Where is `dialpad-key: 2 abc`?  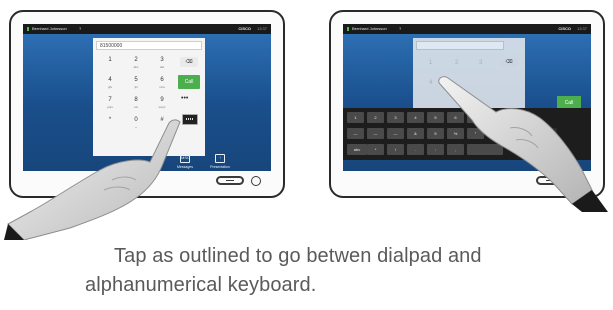
dialpad-key: 2 abc is located at coordinates (136, 65).